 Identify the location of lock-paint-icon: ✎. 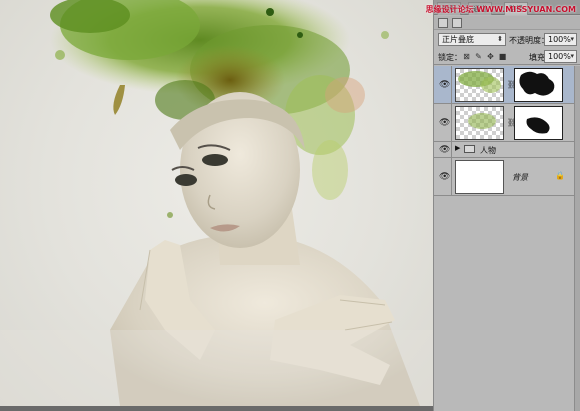
(478, 56).